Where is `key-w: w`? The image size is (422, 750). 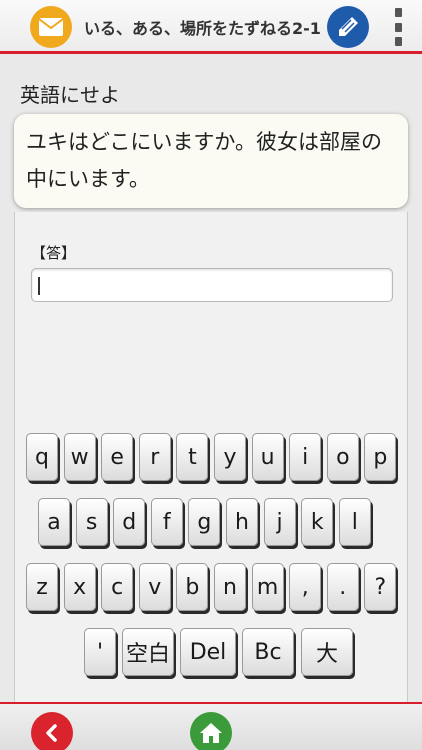 key-w: w is located at coordinates (79, 457).